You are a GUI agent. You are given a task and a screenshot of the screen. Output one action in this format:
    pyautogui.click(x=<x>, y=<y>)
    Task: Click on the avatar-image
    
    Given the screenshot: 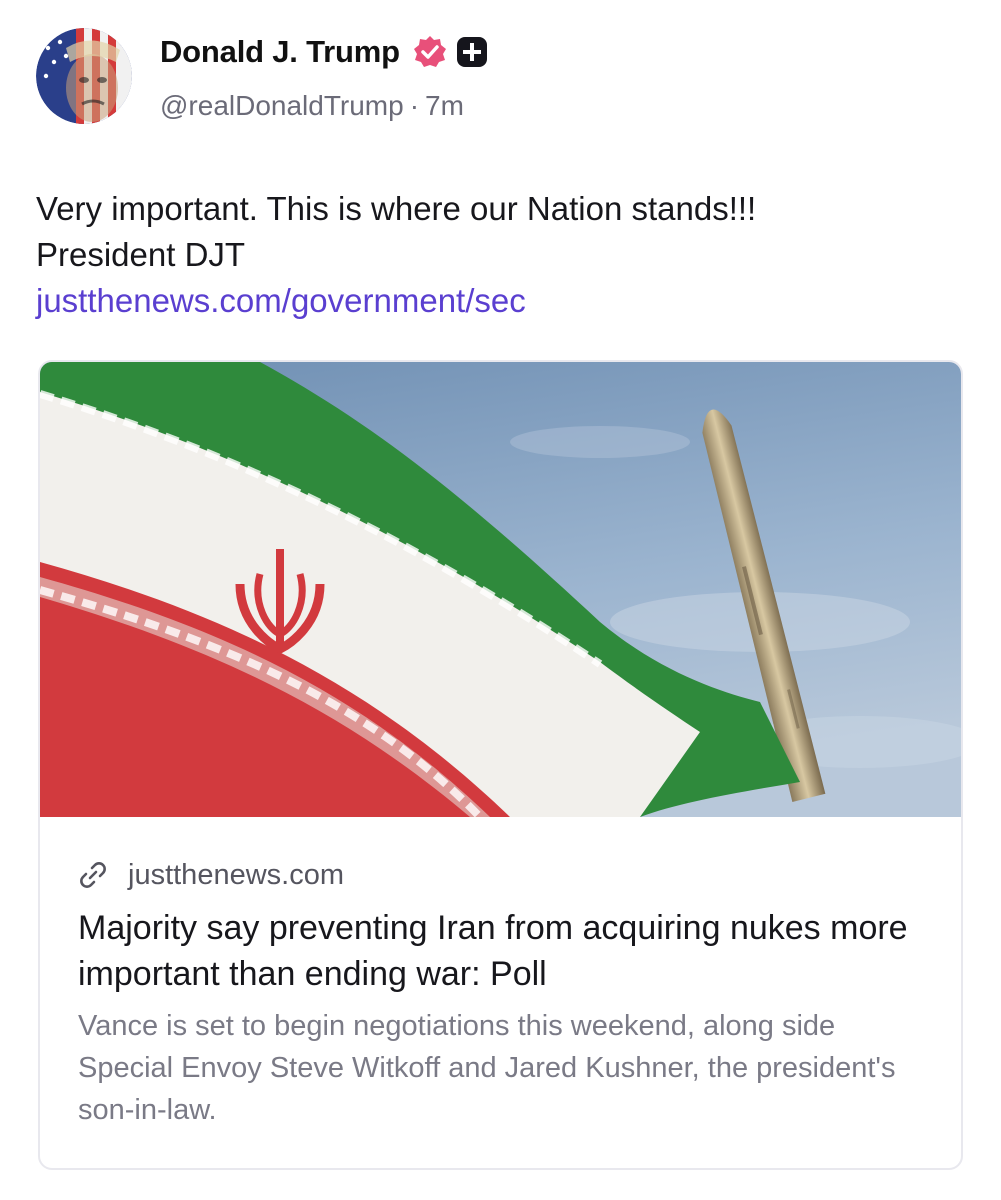 What is the action you would take?
    pyautogui.click(x=84, y=76)
    